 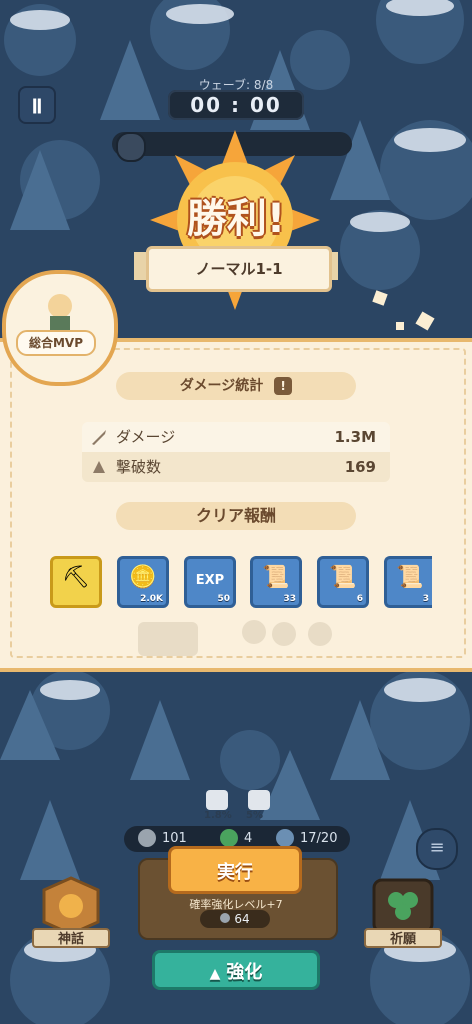 What do you see at coordinates (319, 838) in the screenshot?
I see `unit-count: 17/20` at bounding box center [319, 838].